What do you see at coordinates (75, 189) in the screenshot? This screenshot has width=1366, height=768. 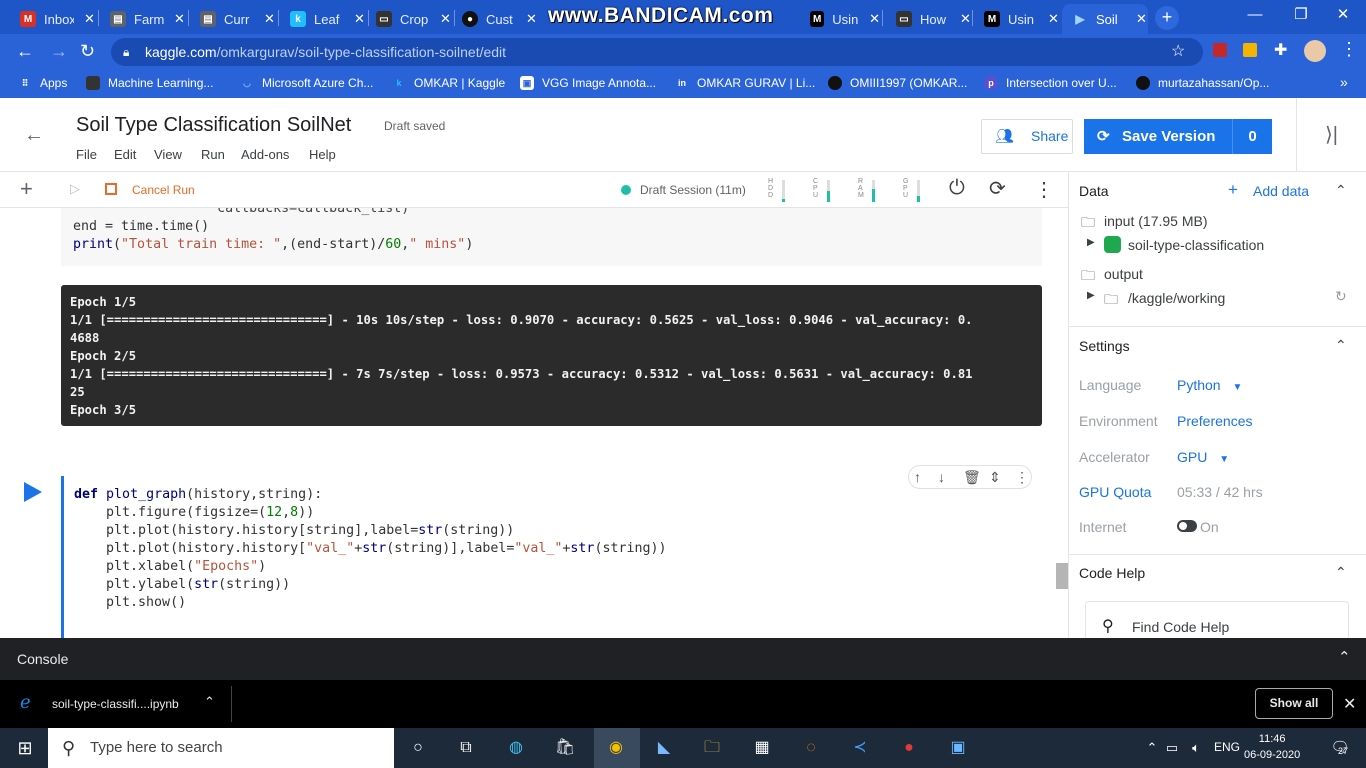 I see `run-icon: ▷` at bounding box center [75, 189].